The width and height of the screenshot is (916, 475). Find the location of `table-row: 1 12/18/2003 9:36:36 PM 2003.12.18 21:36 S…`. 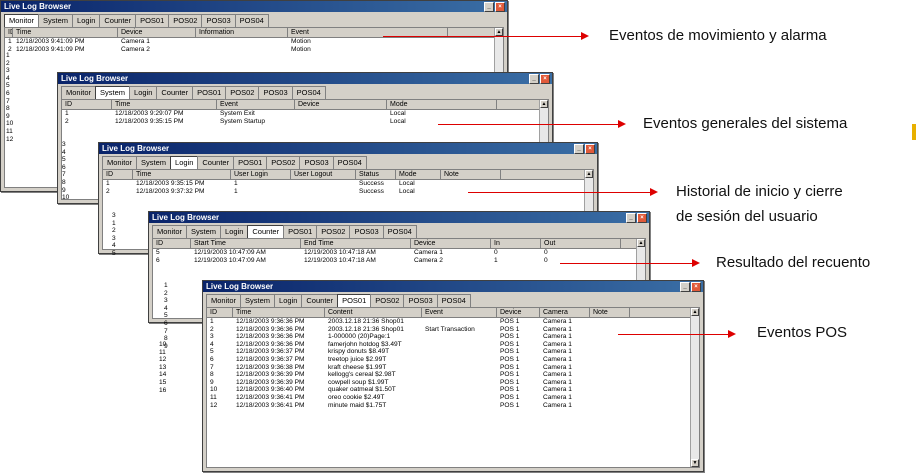

table-row: 1 12/18/2003 9:36:36 PM 2003.12.18 21:36 S… is located at coordinates (453, 322).